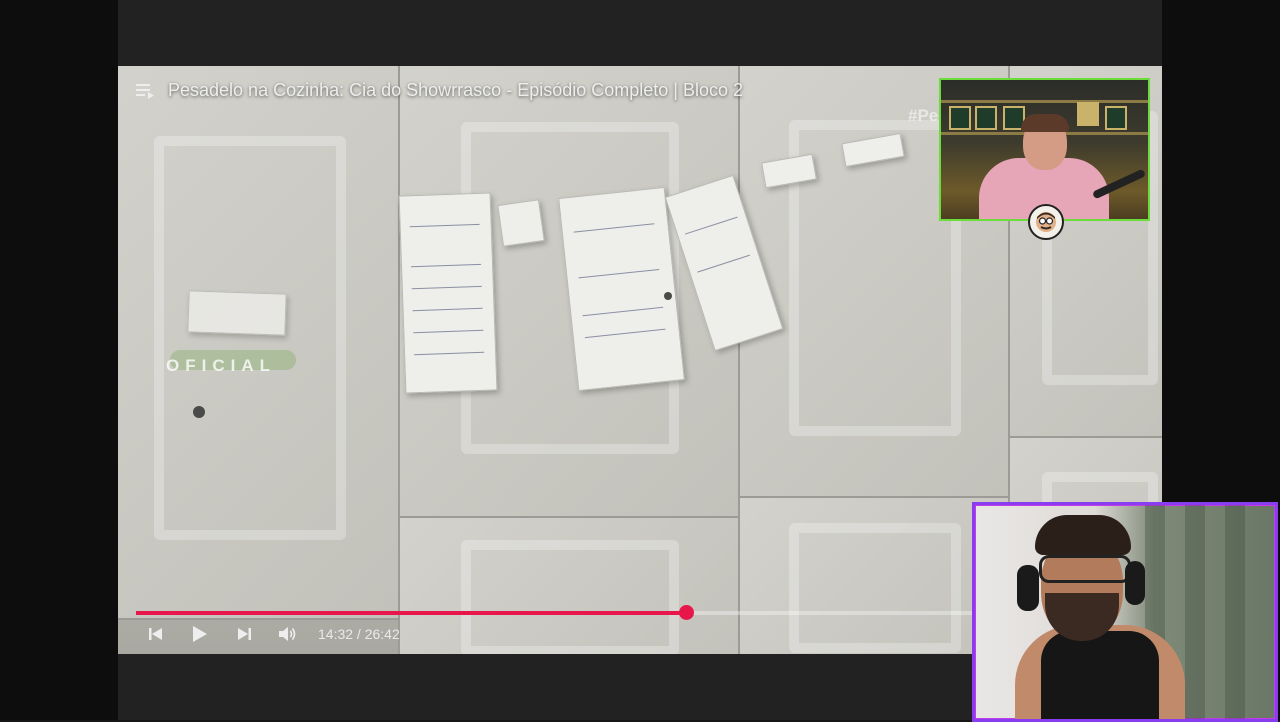  What do you see at coordinates (59, 360) in the screenshot?
I see `left-letterbox` at bounding box center [59, 360].